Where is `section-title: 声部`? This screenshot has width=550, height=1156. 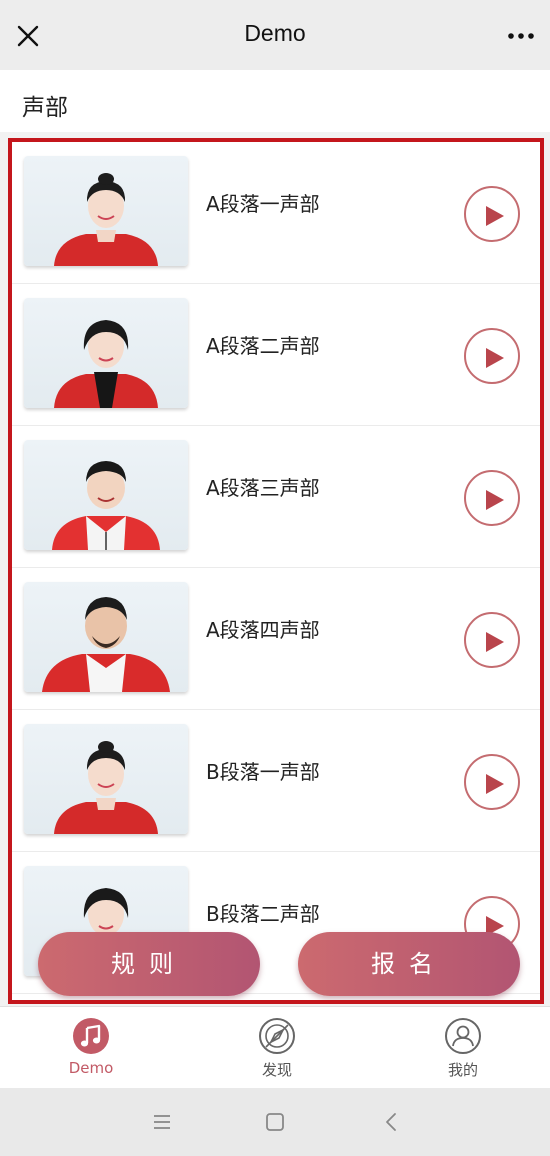 section-title: 声部 is located at coordinates (45, 108).